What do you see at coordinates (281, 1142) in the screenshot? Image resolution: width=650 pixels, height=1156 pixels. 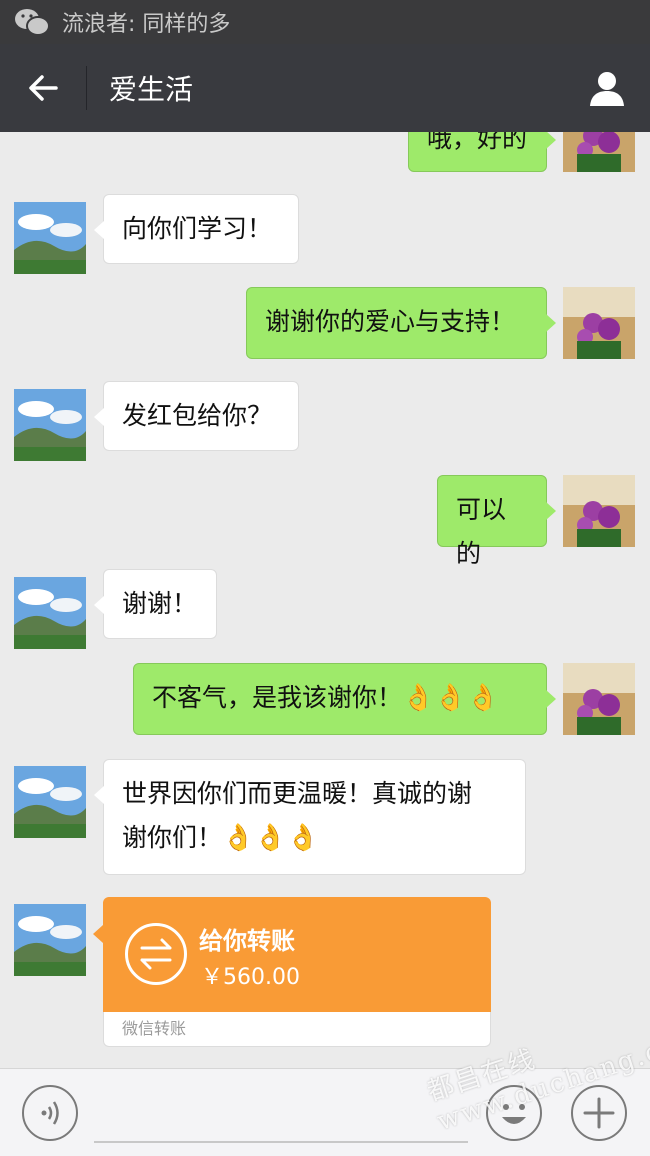 I see `text-input` at bounding box center [281, 1142].